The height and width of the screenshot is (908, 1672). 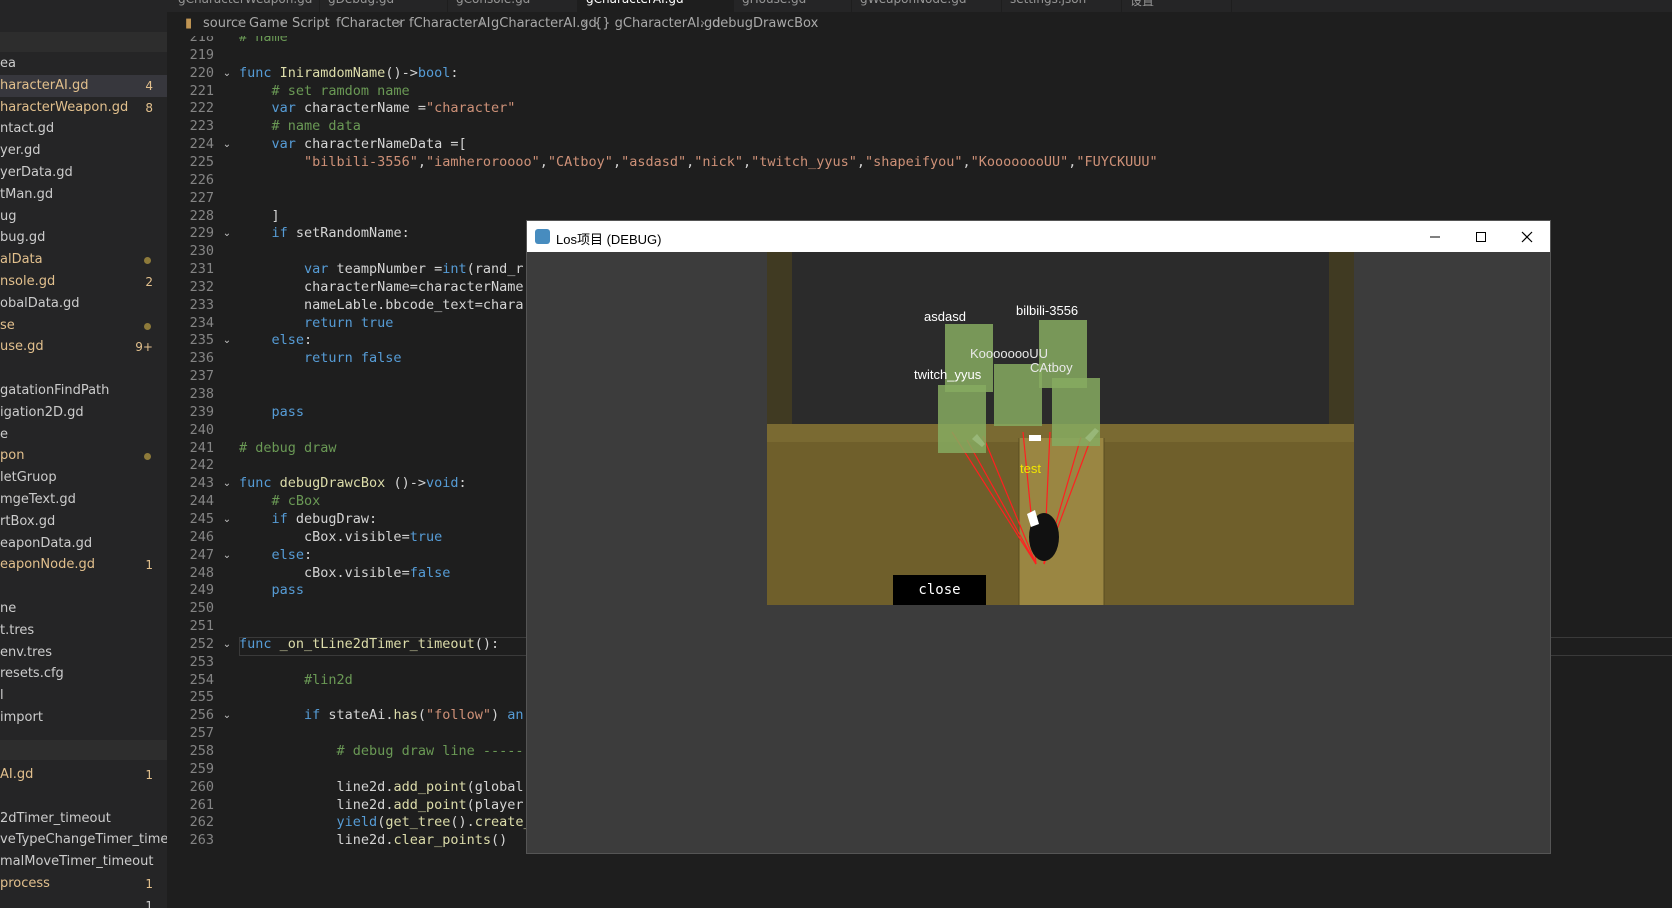 What do you see at coordinates (83, 609) in the screenshot?
I see `explorer-item: ne` at bounding box center [83, 609].